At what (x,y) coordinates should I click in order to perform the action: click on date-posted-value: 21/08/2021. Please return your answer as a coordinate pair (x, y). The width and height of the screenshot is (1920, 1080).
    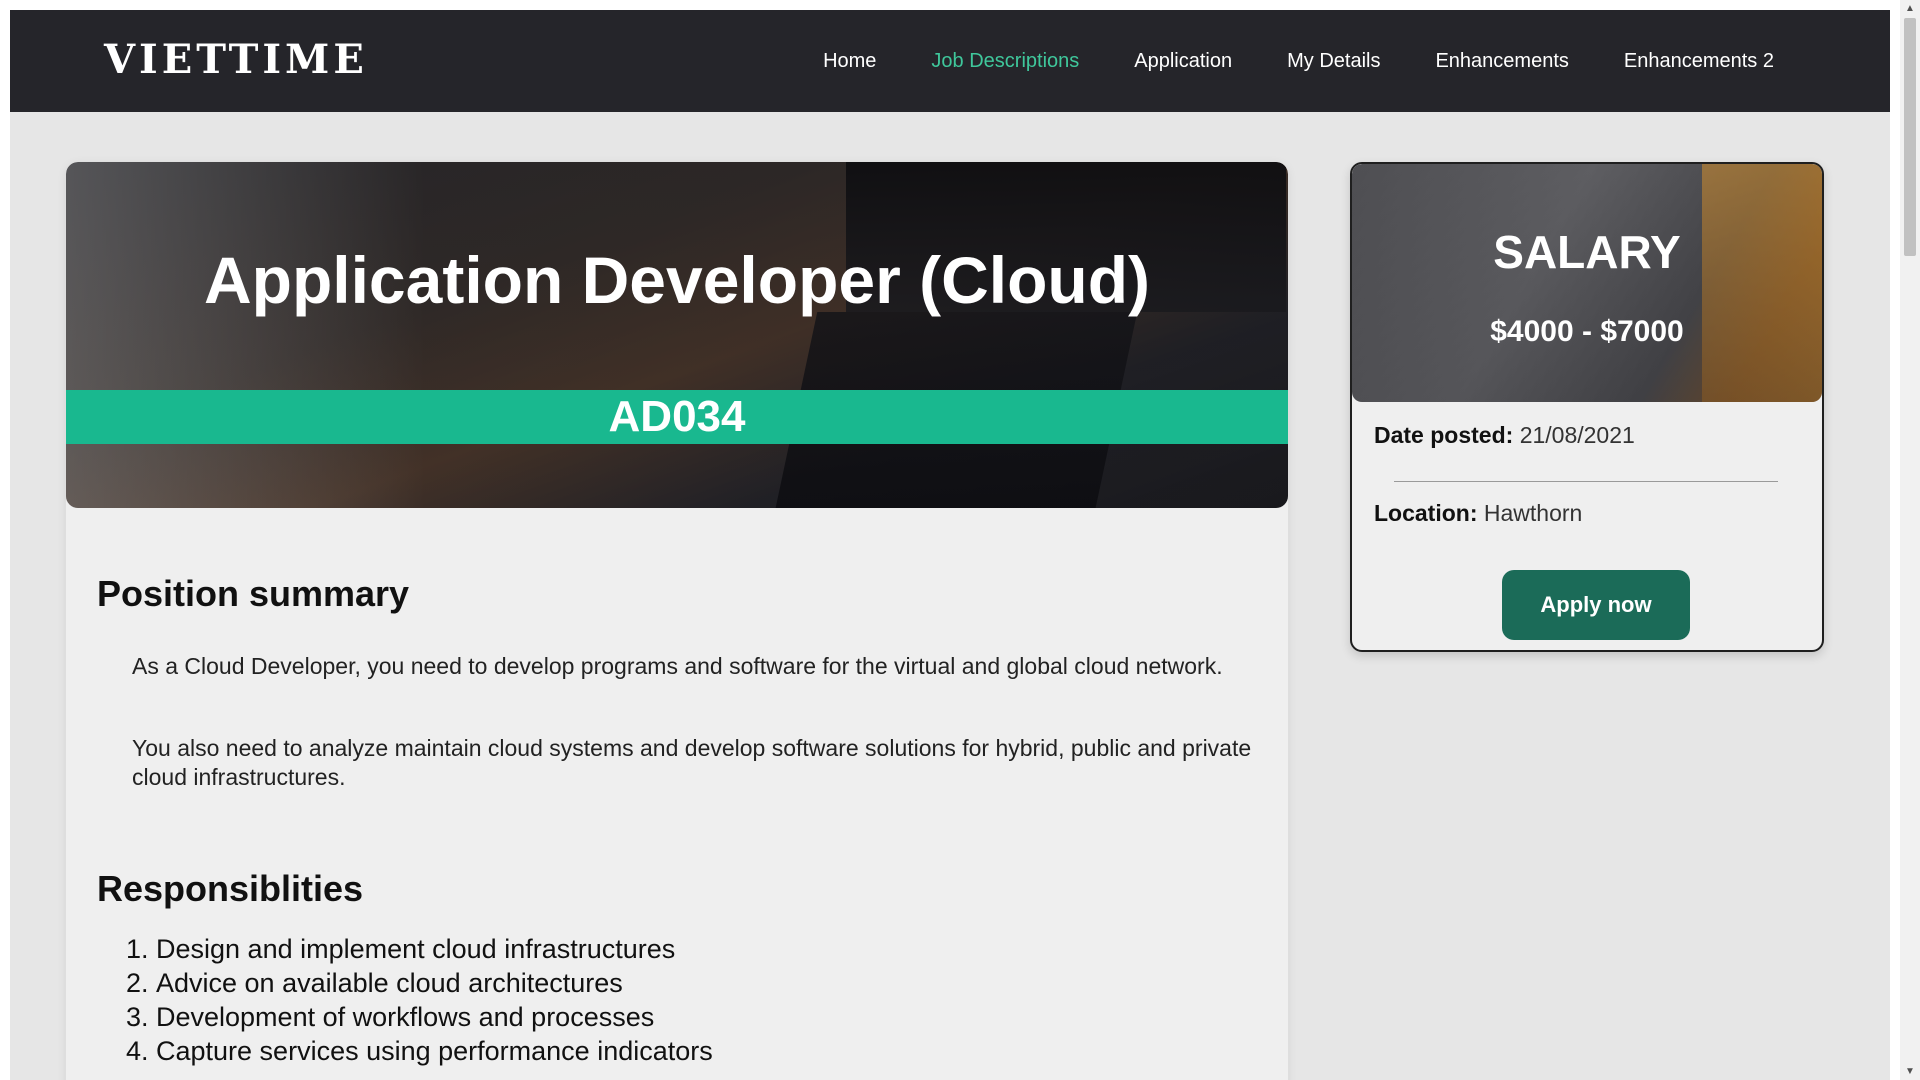
    Looking at the image, I should click on (1577, 435).